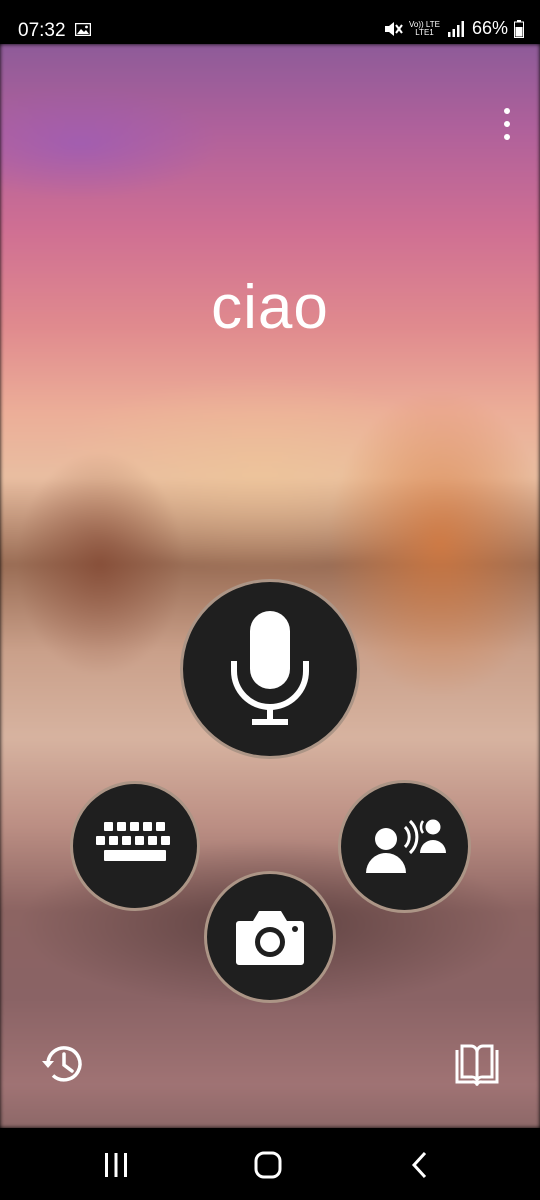 This screenshot has height=1200, width=540. Describe the element at coordinates (42, 30) in the screenshot. I see `status-time: 07:32` at that location.